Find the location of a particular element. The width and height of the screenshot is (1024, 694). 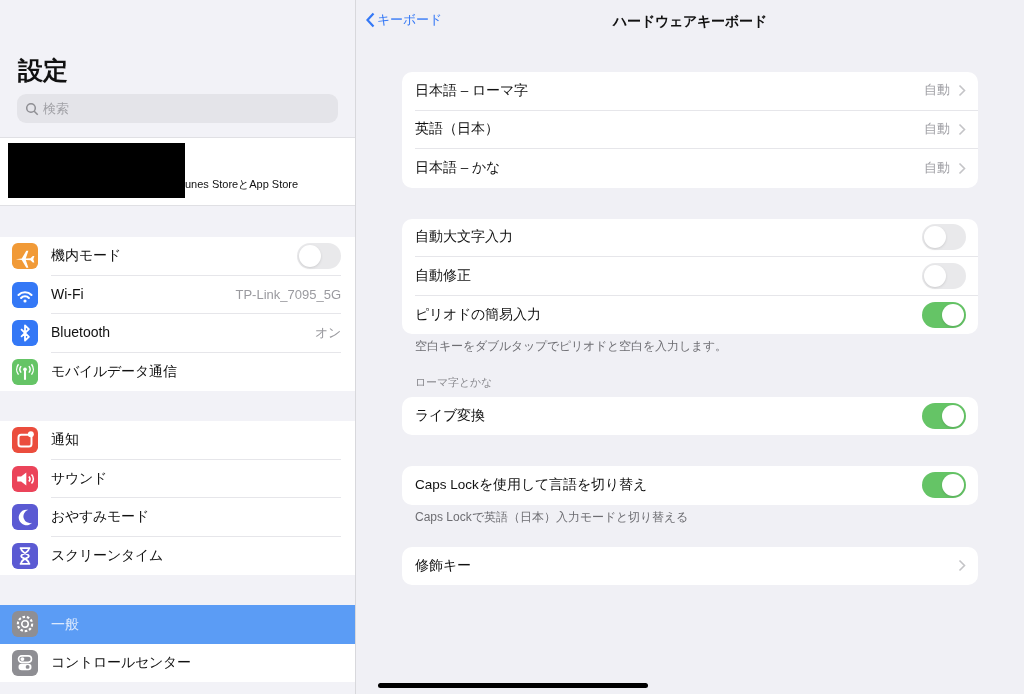

back-button: キーボード is located at coordinates (404, 20).